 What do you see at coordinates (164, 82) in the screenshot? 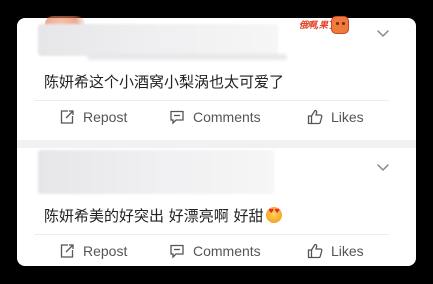
I see `comment-text: 陈妍希这个小酒窝小梨涡也太可爱了` at bounding box center [164, 82].